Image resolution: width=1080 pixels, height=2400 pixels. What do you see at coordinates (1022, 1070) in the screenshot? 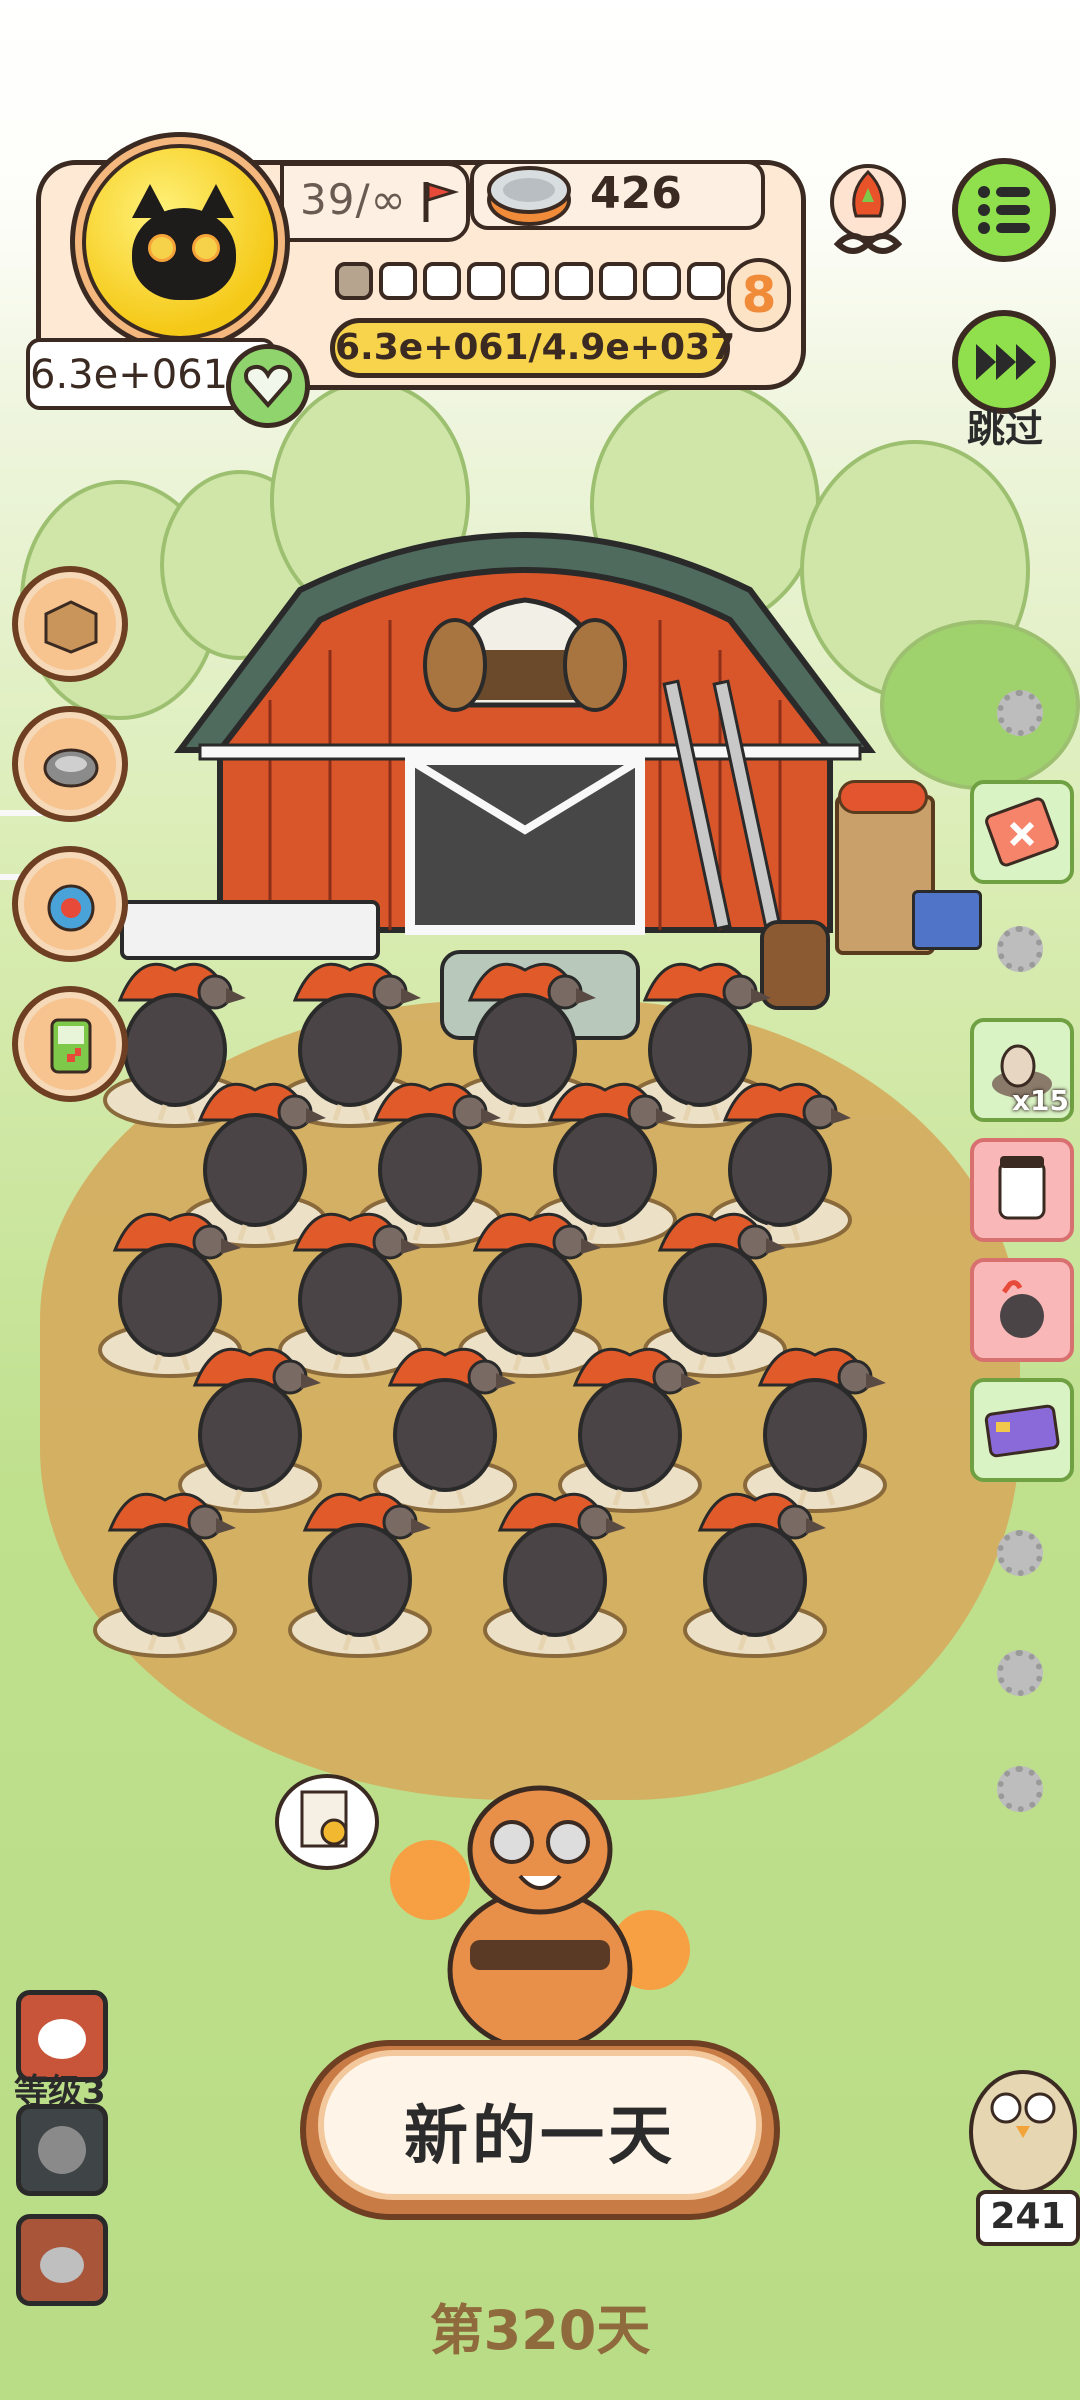
I see `egg-nest-card: x15` at bounding box center [1022, 1070].